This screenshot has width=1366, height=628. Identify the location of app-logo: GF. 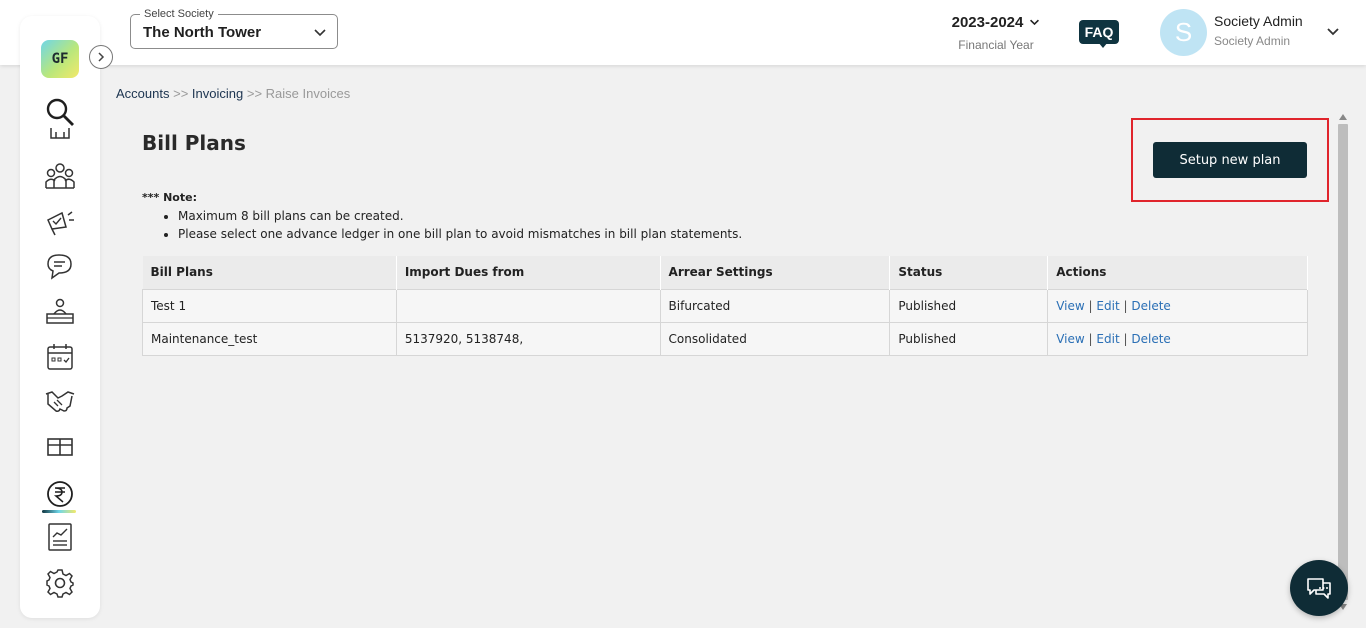
(60, 59).